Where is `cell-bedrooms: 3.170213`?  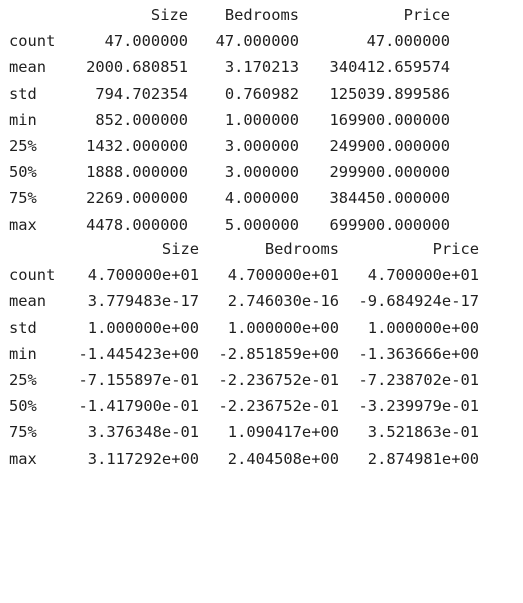 cell-bedrooms: 3.170213 is located at coordinates (261, 67).